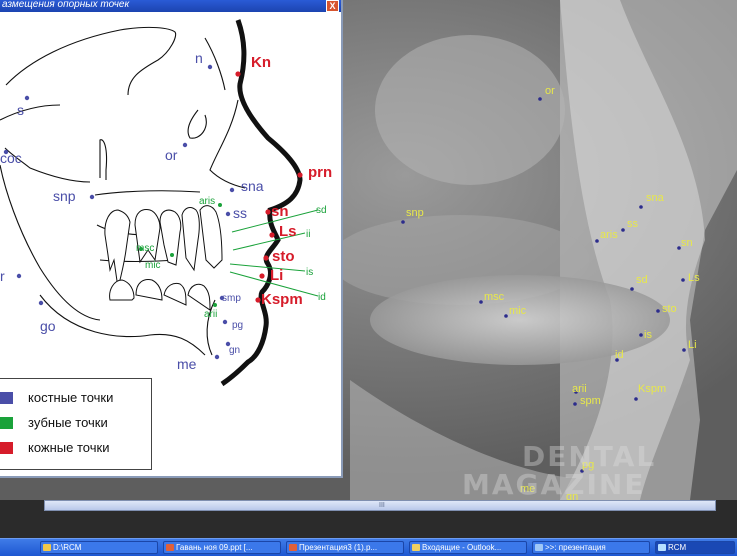  What do you see at coordinates (231, 298) in the screenshot?
I see `bone-label-smp: smp` at bounding box center [231, 298].